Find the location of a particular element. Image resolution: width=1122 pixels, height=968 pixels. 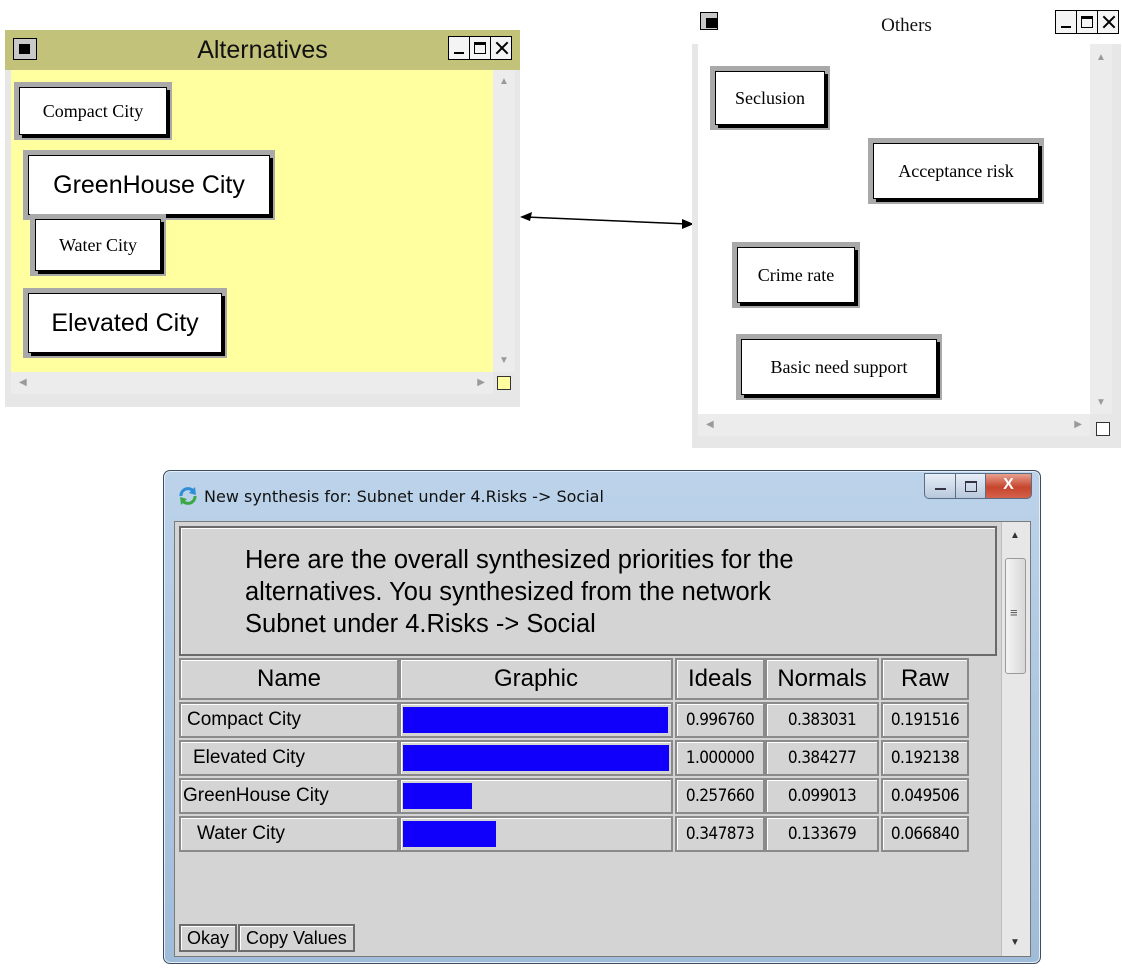

column-header-raw: Raw is located at coordinates (925, 679).